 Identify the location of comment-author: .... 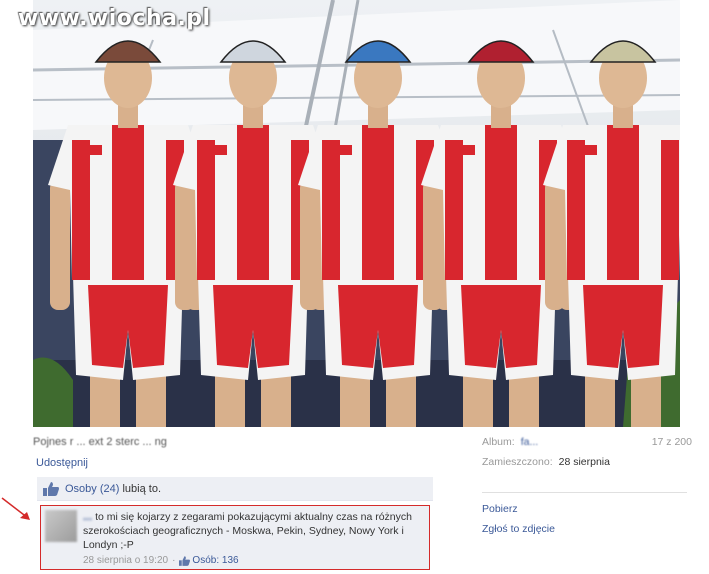
(87, 517).